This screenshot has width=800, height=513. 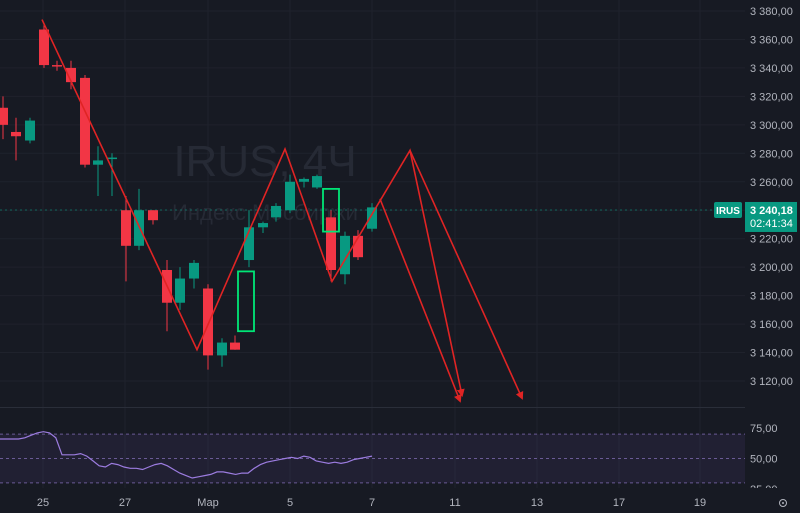 I want to click on price-tick-label: 3 280,00, so click(x=771, y=154).